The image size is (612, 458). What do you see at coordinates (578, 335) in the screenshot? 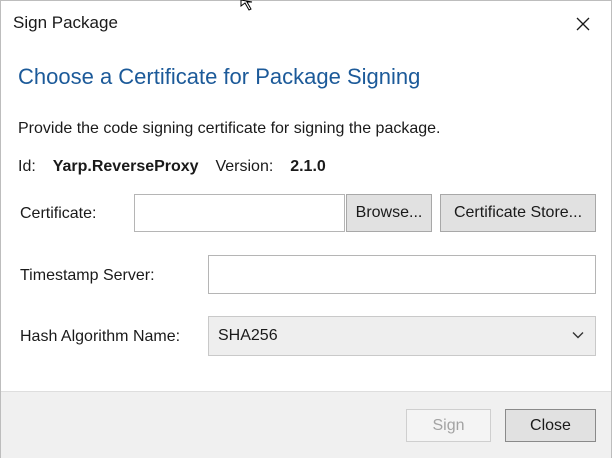
I see `chevron-down-icon` at bounding box center [578, 335].